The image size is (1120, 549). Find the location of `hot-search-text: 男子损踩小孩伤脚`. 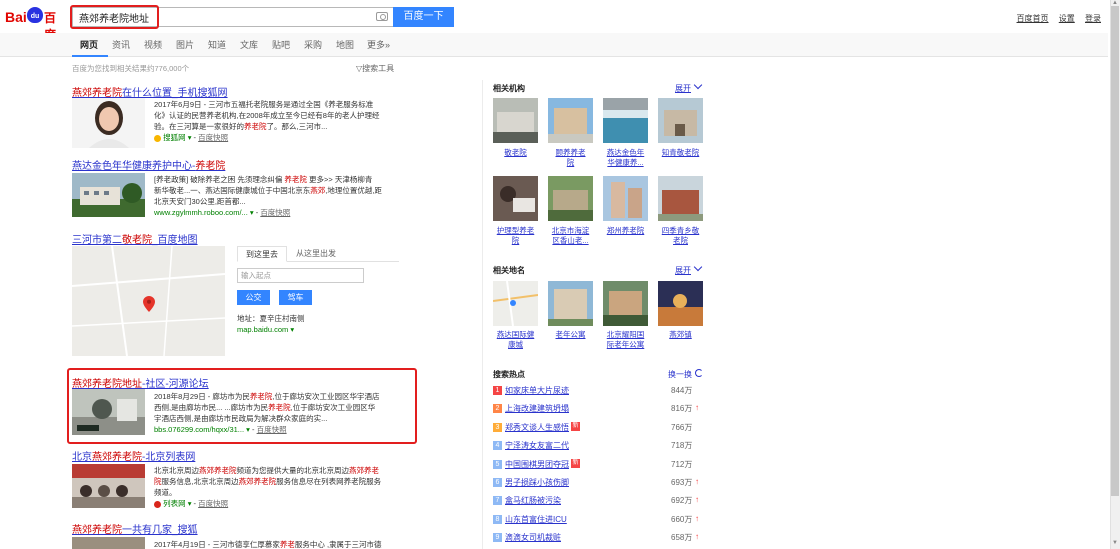

hot-search-text: 男子损踩小孩伤脚 is located at coordinates (537, 482).